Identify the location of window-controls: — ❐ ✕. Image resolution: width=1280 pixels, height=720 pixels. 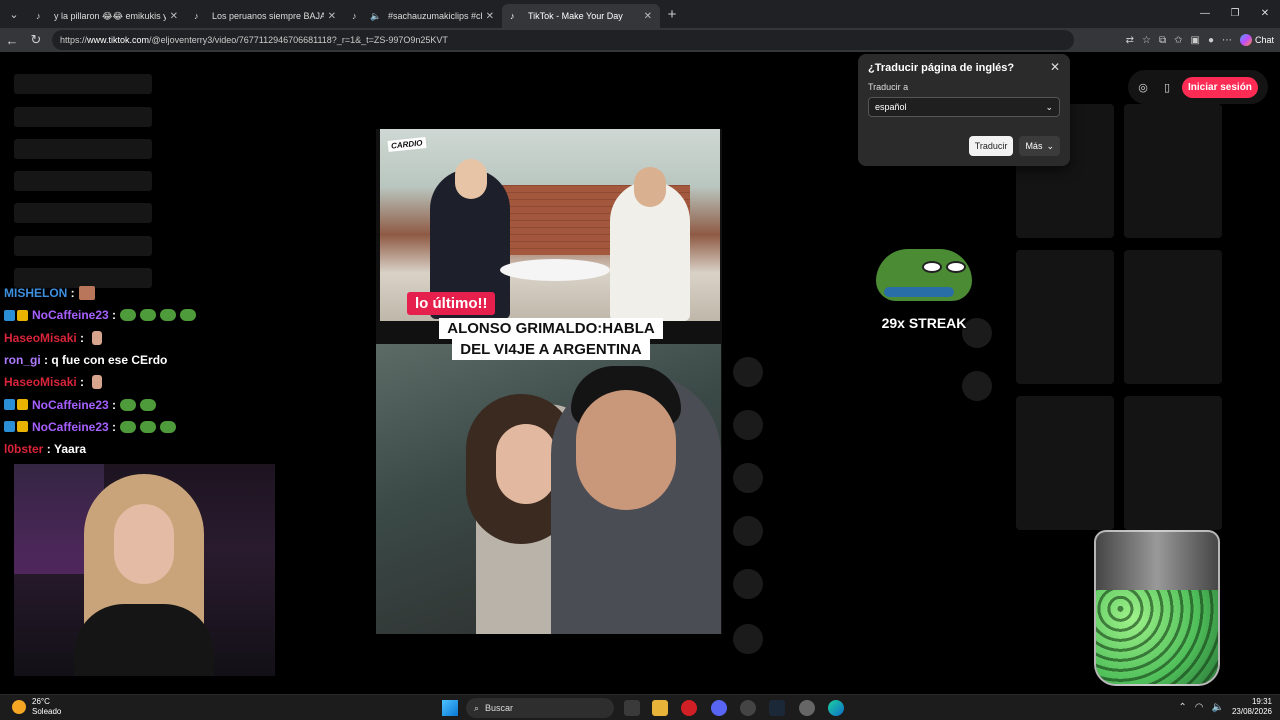
(1235, 14).